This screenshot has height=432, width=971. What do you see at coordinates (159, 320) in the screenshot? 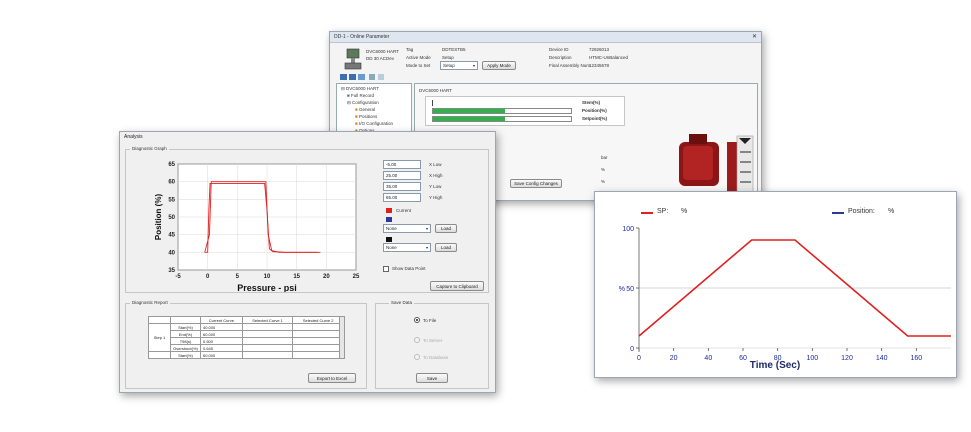
I see `header-cell` at bounding box center [159, 320].